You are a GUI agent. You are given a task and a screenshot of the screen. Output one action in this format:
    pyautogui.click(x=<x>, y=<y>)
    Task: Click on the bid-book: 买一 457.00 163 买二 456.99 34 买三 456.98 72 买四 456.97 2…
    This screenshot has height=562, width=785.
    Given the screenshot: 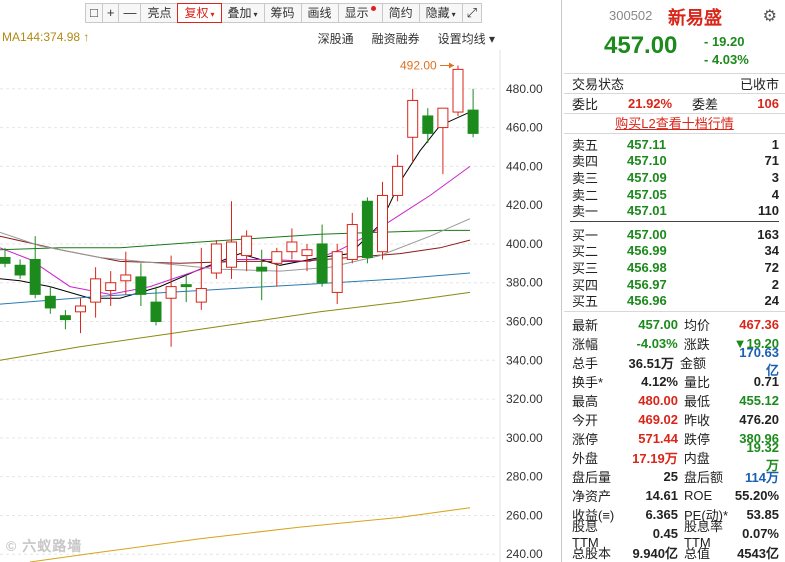 What is the action you would take?
    pyautogui.click(x=674, y=266)
    